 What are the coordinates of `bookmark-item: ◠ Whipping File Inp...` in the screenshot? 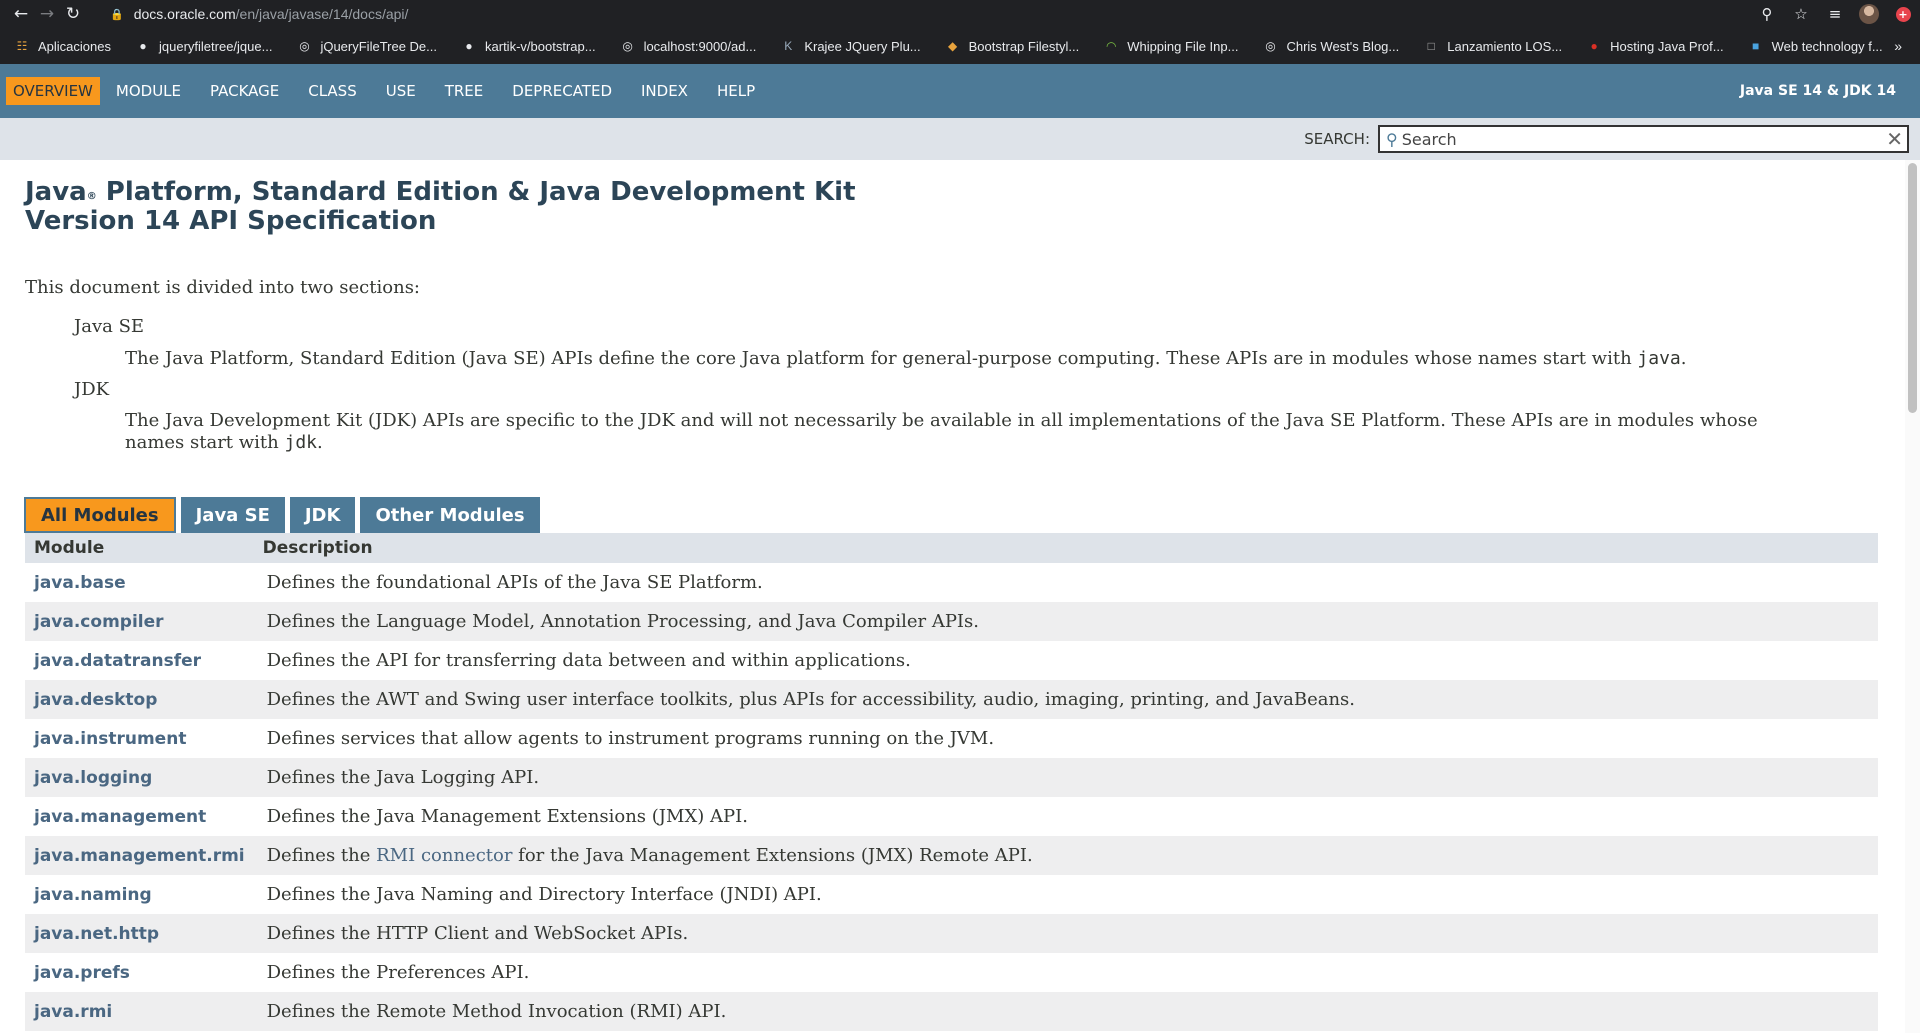 It's located at (1171, 46).